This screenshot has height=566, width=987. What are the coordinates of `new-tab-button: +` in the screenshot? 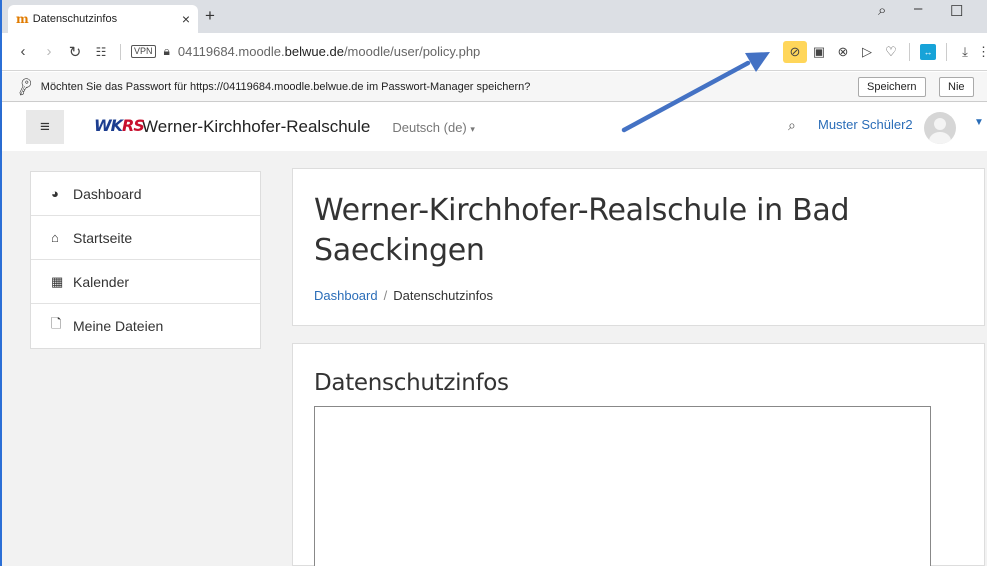 It's located at (210, 16).